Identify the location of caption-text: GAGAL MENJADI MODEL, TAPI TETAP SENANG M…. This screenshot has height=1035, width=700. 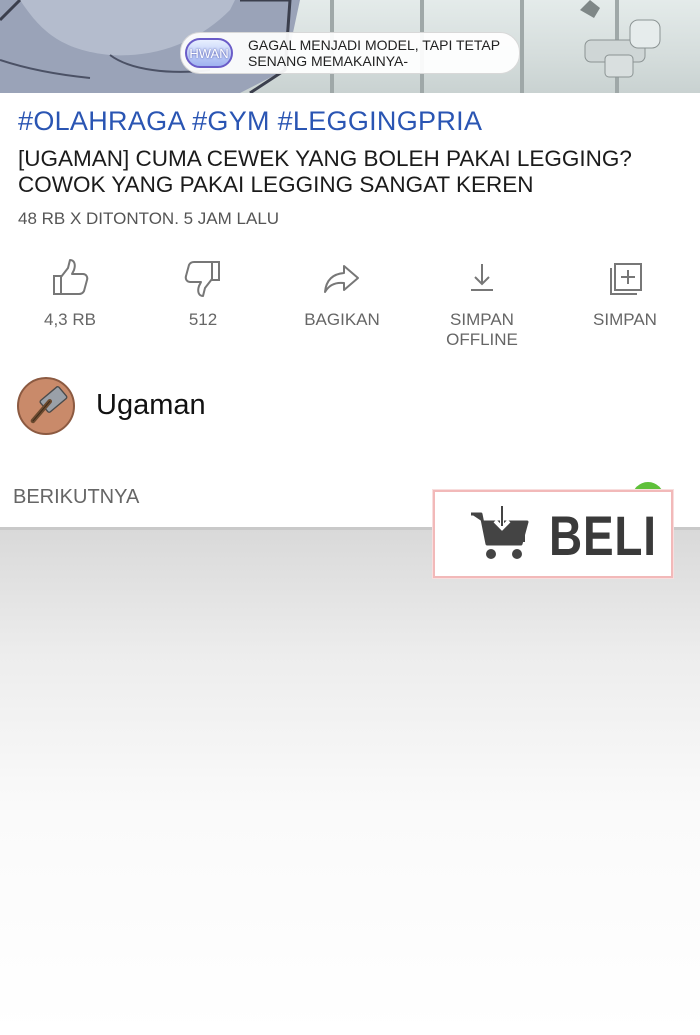
(374, 53).